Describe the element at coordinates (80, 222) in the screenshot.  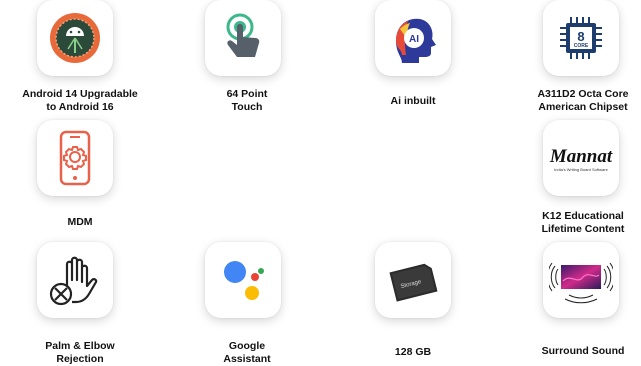
I see `feature-label: MDM` at that location.